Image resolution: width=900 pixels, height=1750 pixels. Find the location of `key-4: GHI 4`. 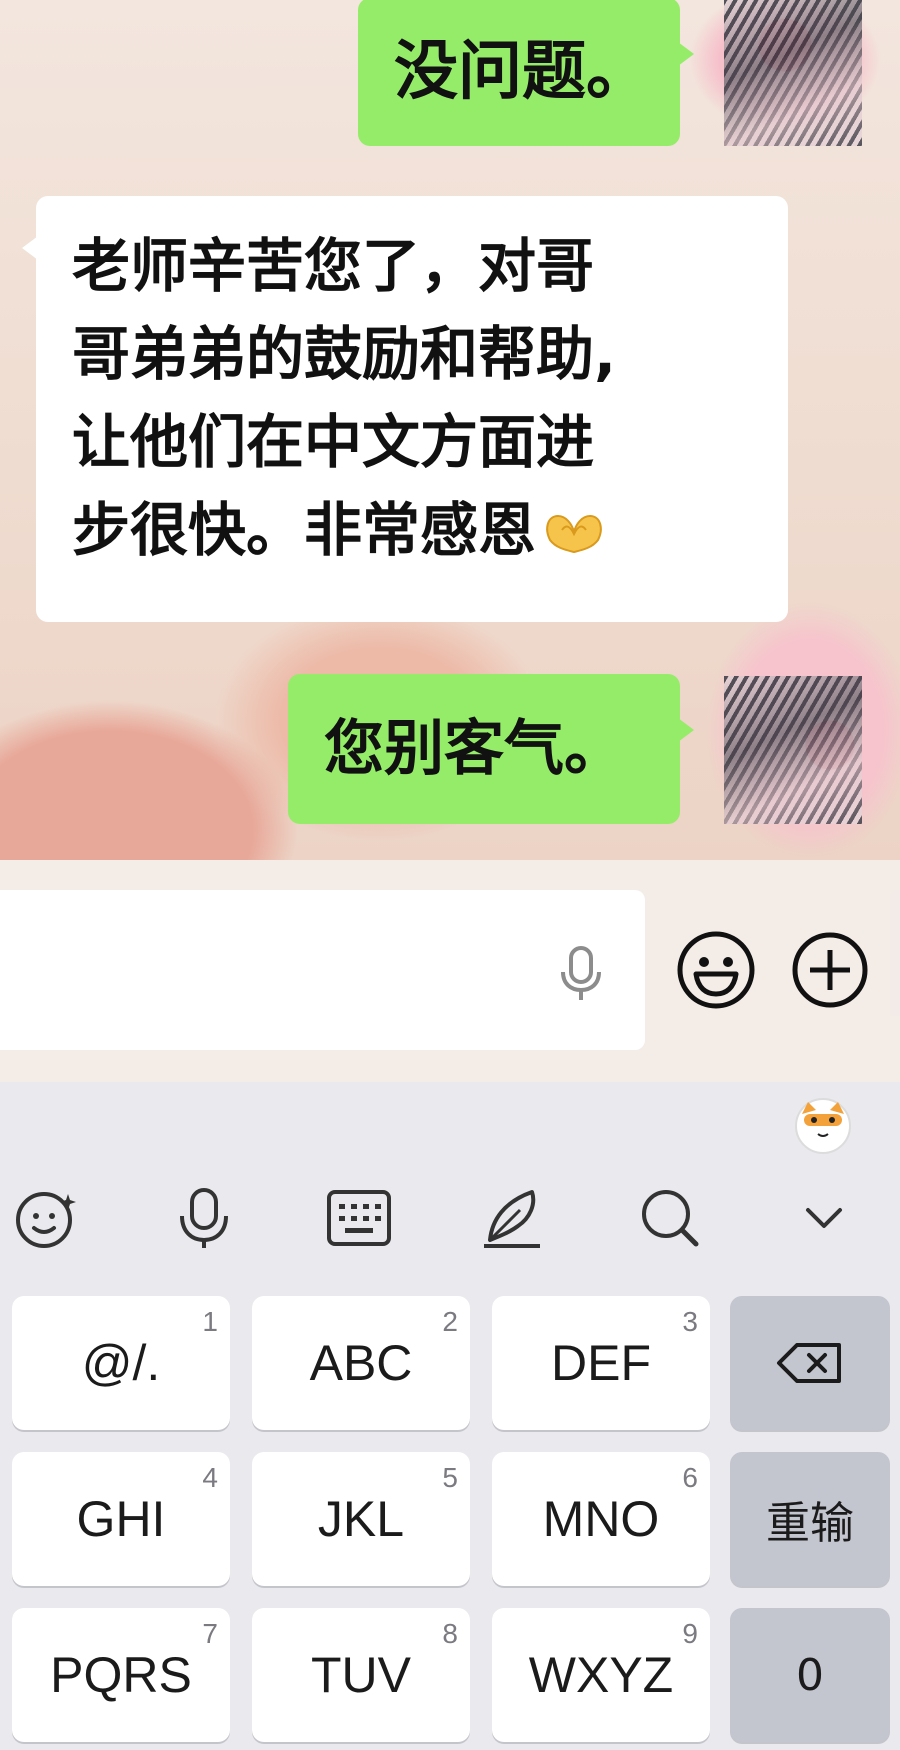

key-4: GHI 4 is located at coordinates (121, 1519).